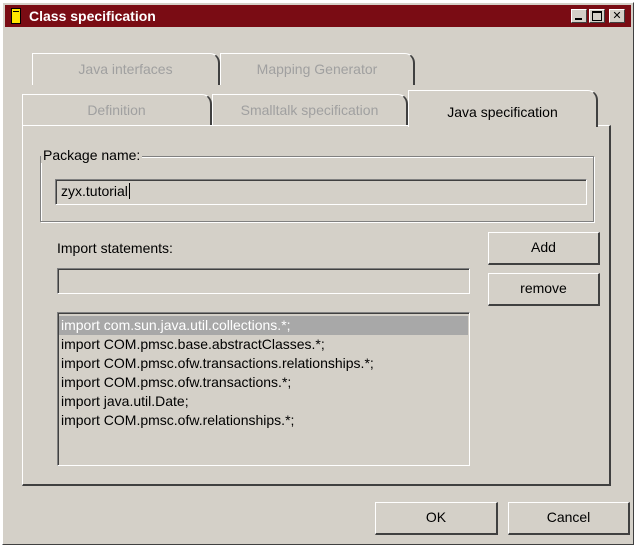 The height and width of the screenshot is (547, 636). Describe the element at coordinates (502, 112) in the screenshot. I see `tab-label: Java specification` at that location.